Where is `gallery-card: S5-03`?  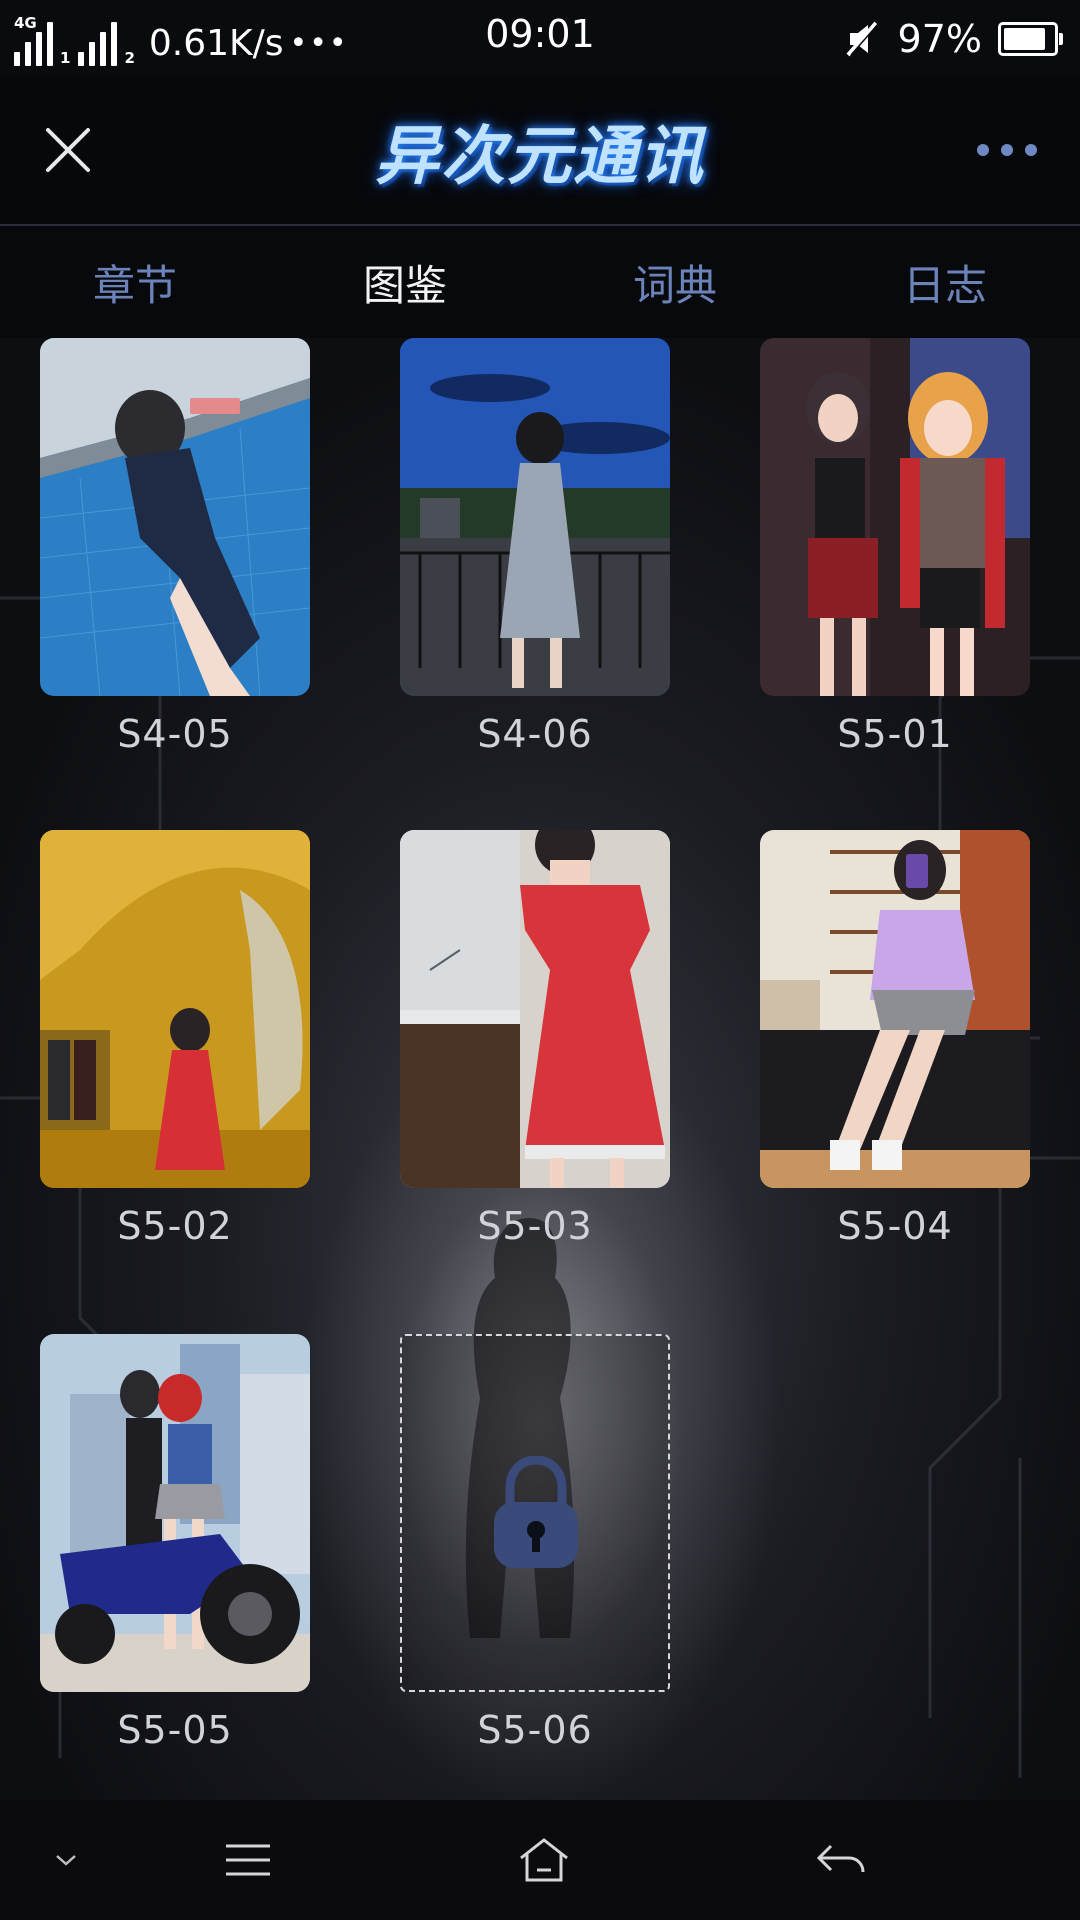
gallery-card: S5-03 is located at coordinates (535, 1039).